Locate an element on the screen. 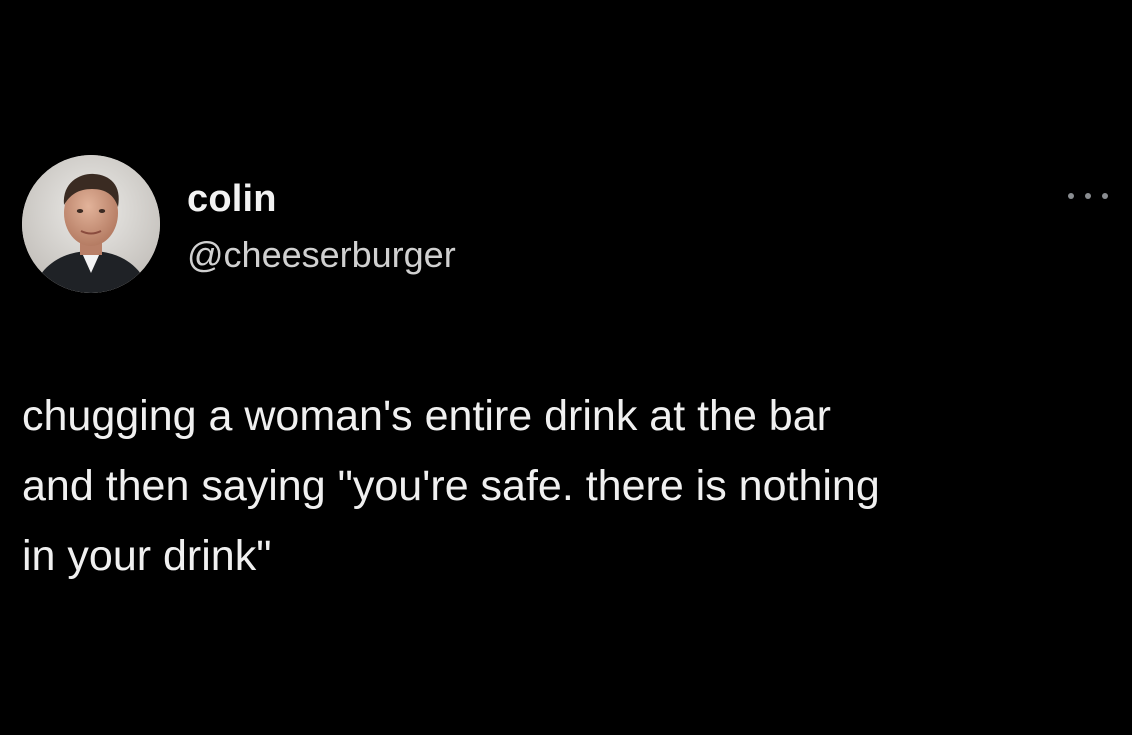  avatar is located at coordinates (91, 224).